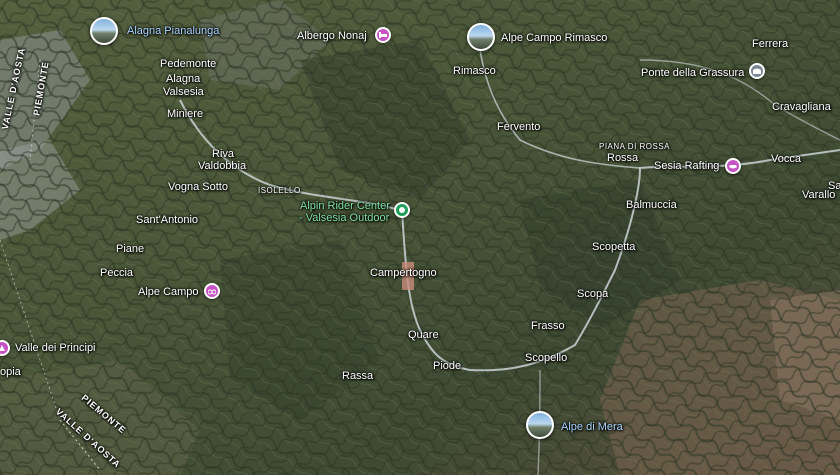 This screenshot has height=475, width=840. I want to click on alpe-di-mera-photo-pin, so click(540, 425).